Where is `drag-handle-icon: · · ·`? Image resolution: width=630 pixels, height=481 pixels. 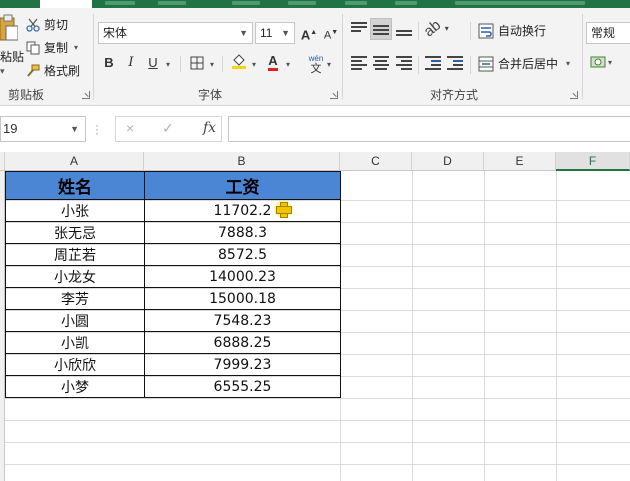 drag-handle-icon: · · · is located at coordinates (97, 129).